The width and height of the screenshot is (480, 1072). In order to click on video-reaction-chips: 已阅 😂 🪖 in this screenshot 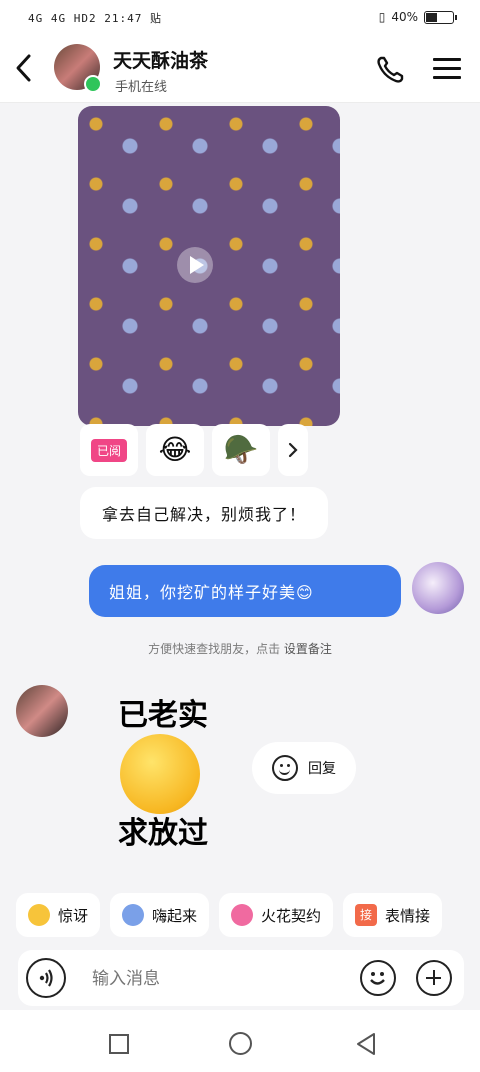, I will do `click(194, 450)`.